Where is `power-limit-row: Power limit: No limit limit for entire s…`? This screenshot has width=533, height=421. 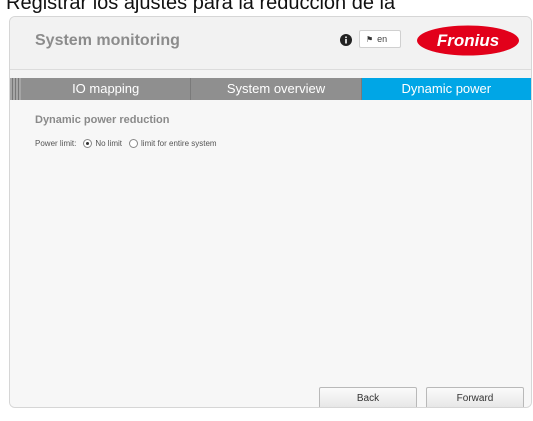
power-limit-row: Power limit: No limit limit for entire s… is located at coordinates (126, 143).